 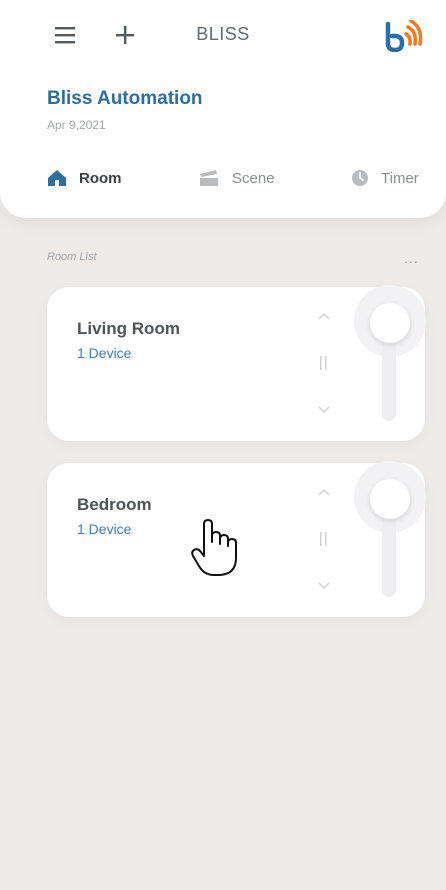 What do you see at coordinates (114, 504) in the screenshot?
I see `room-name: Bedroom` at bounding box center [114, 504].